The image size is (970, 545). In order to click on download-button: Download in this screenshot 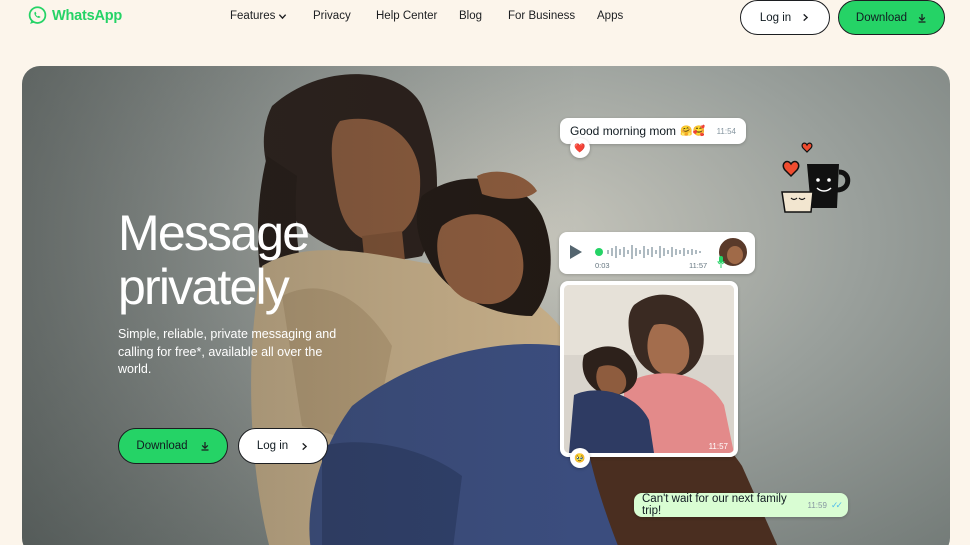, I will do `click(891, 17)`.